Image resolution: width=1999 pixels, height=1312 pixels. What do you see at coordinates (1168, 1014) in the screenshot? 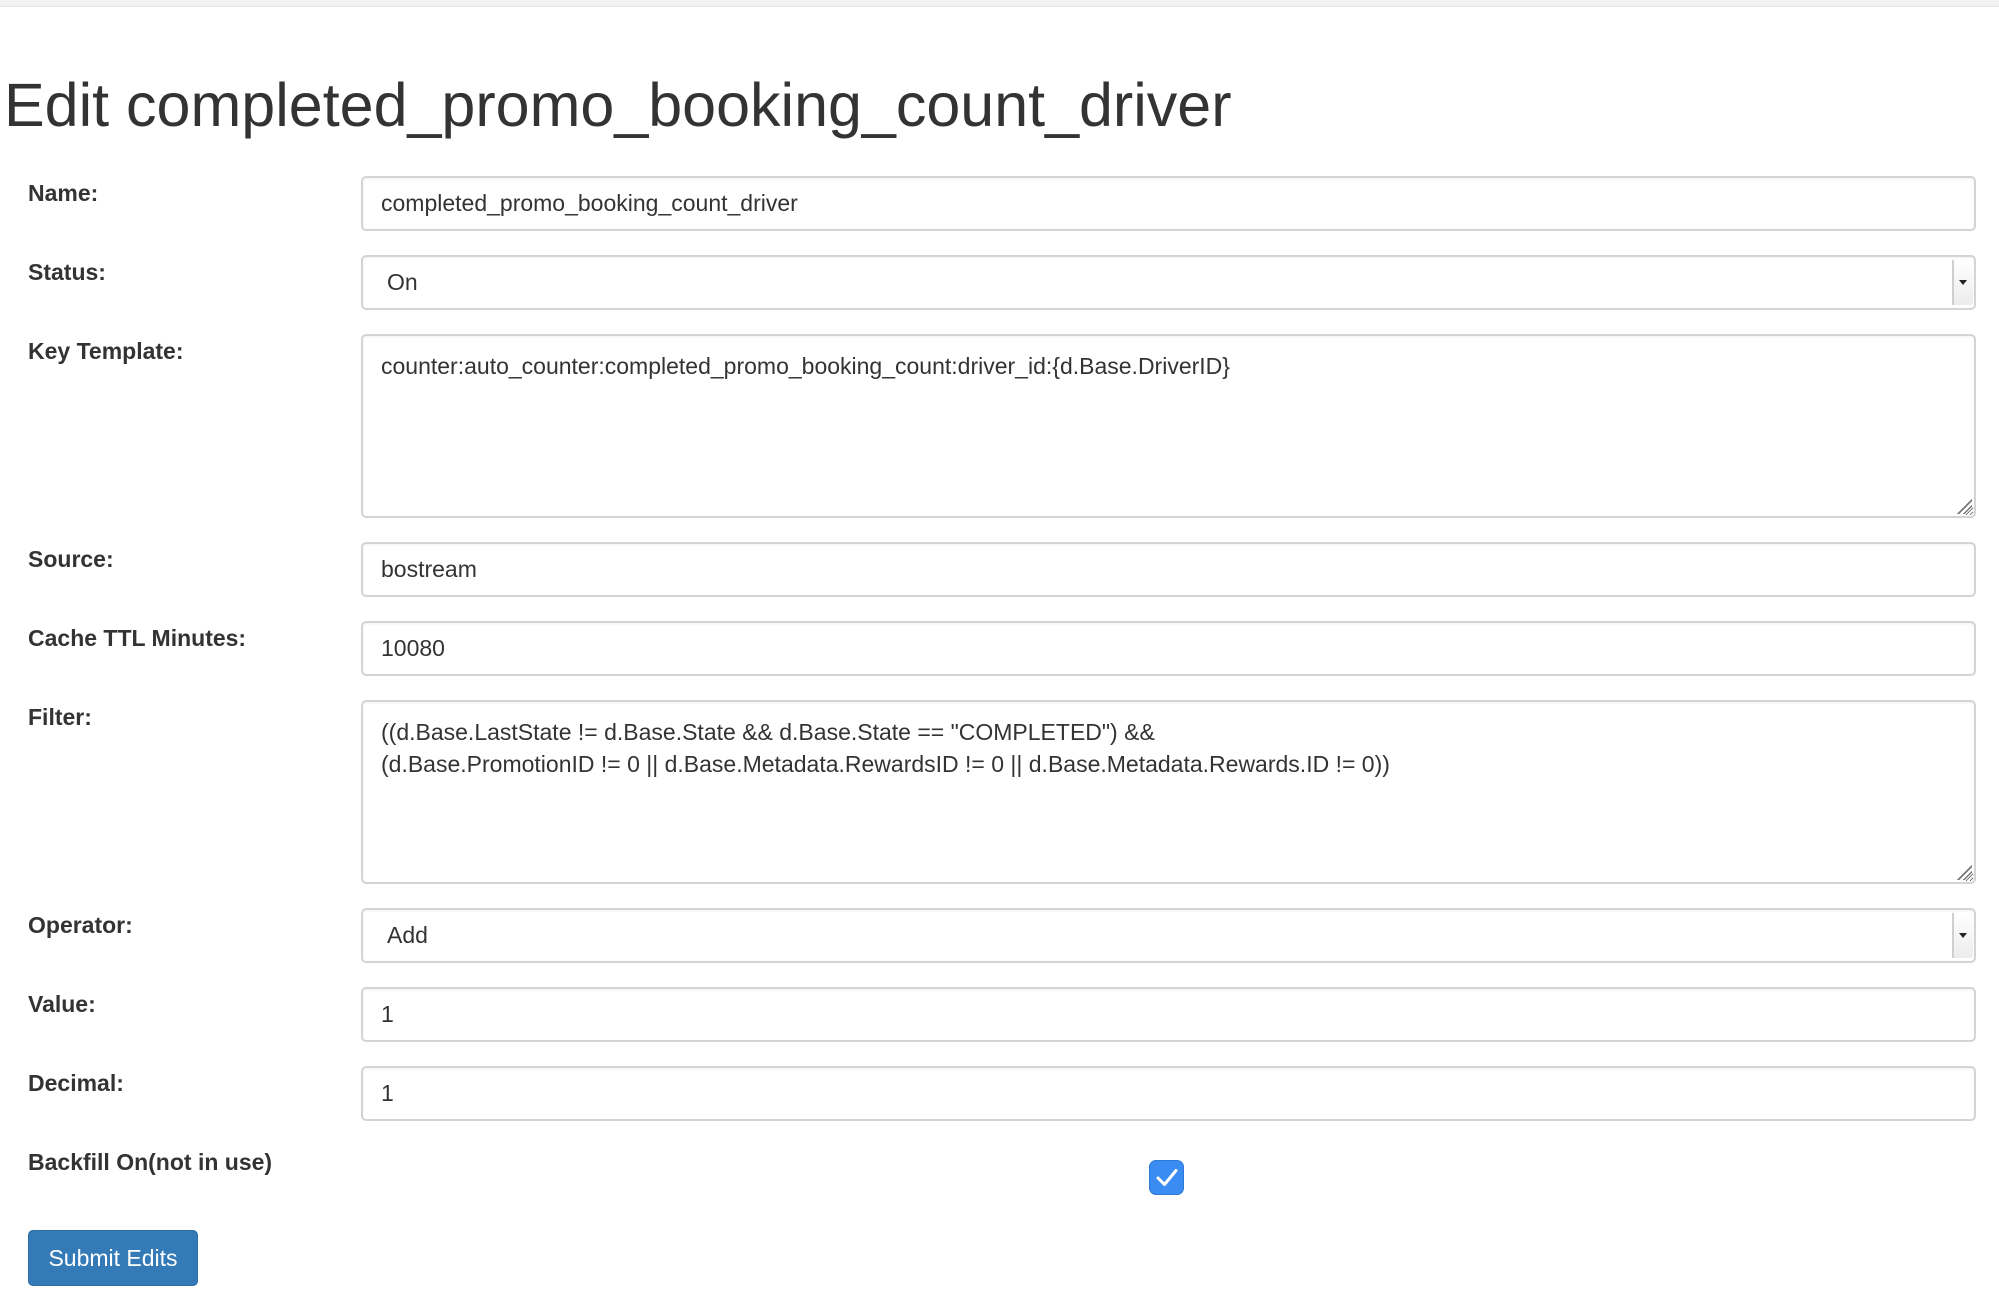
I see `value-input` at bounding box center [1168, 1014].